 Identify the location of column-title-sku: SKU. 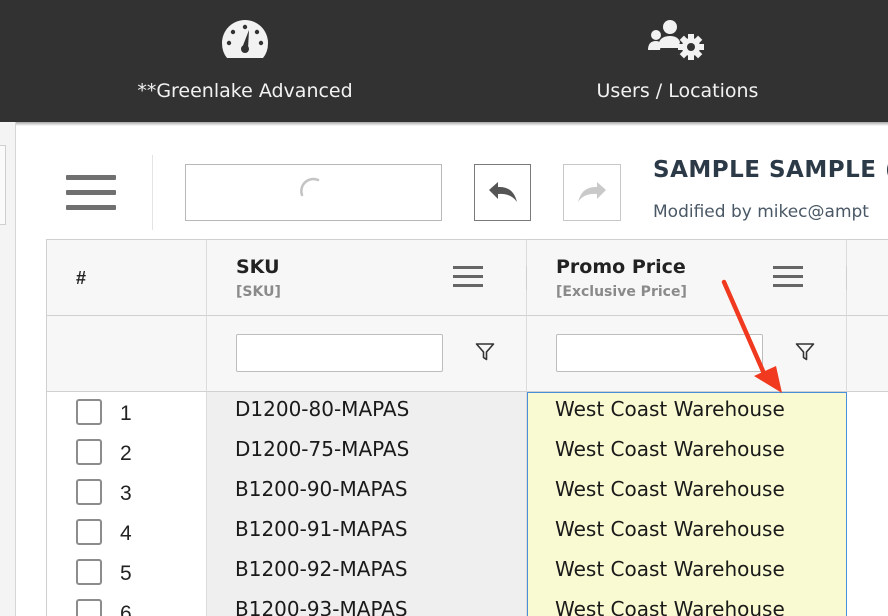
(258, 267).